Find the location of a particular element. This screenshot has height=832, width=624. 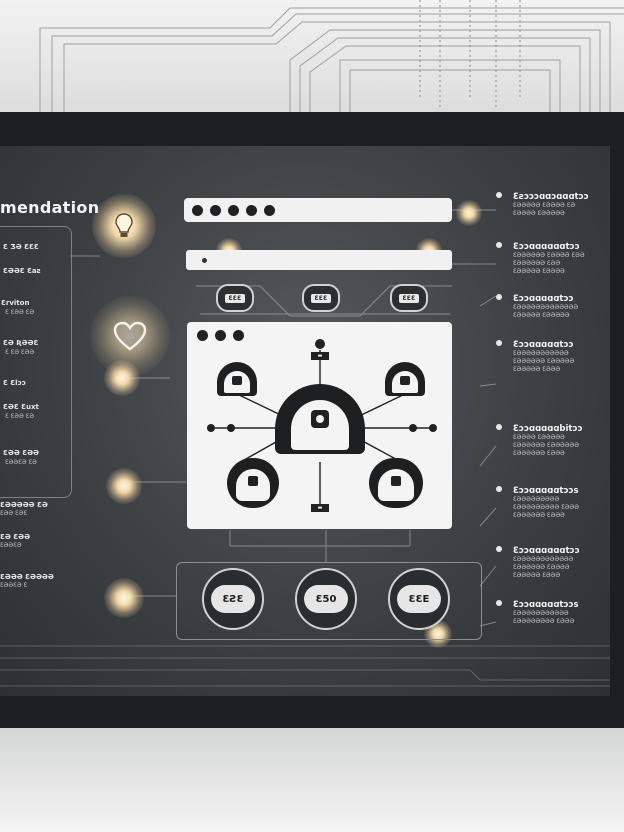

recommendation-detail: ƐƏƏƏƏƏƏƏƏƏƏƏƏƏ is located at coordinates (546, 307).